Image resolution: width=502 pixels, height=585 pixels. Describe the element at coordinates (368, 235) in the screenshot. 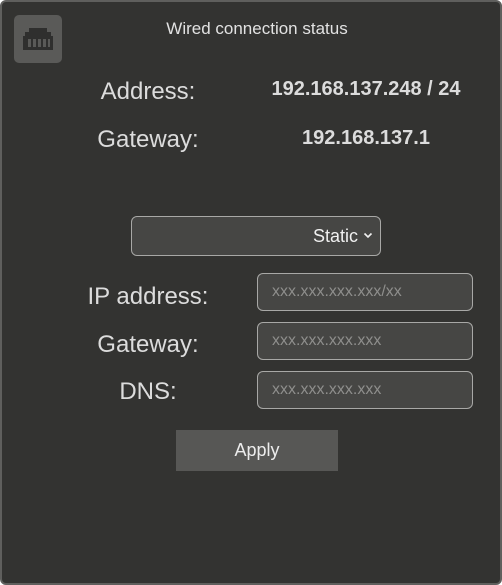

I see `chevron-down-icon` at that location.